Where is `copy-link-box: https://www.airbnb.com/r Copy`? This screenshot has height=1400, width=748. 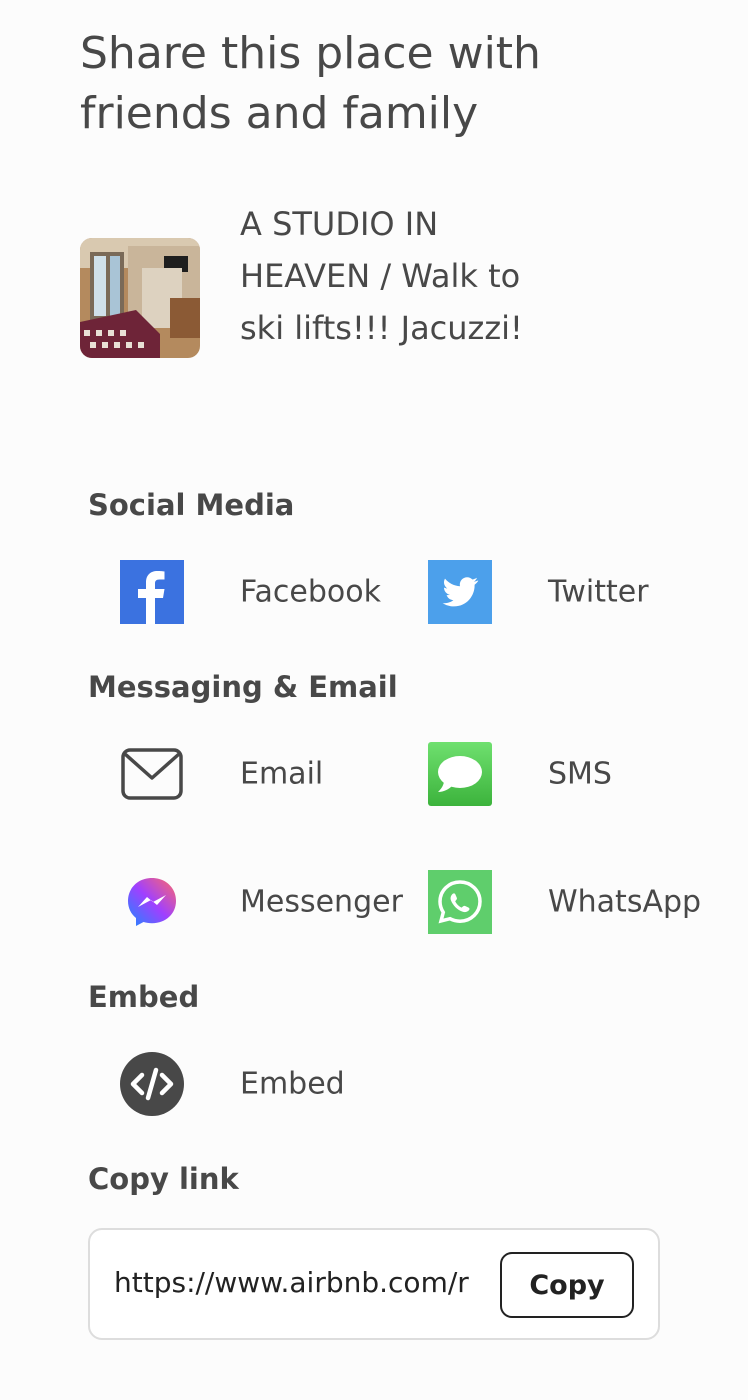
copy-link-box: https://www.airbnb.com/r Copy is located at coordinates (374, 1284).